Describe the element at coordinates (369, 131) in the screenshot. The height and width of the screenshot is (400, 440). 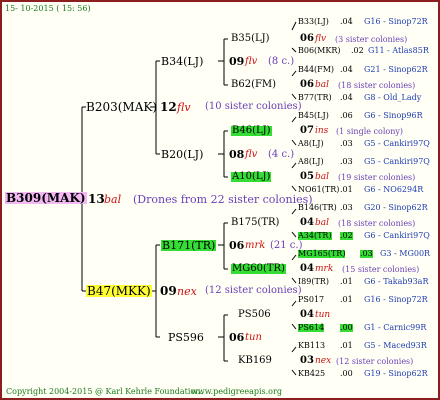
I see `gen3-c-note: (1 single colony)` at that location.